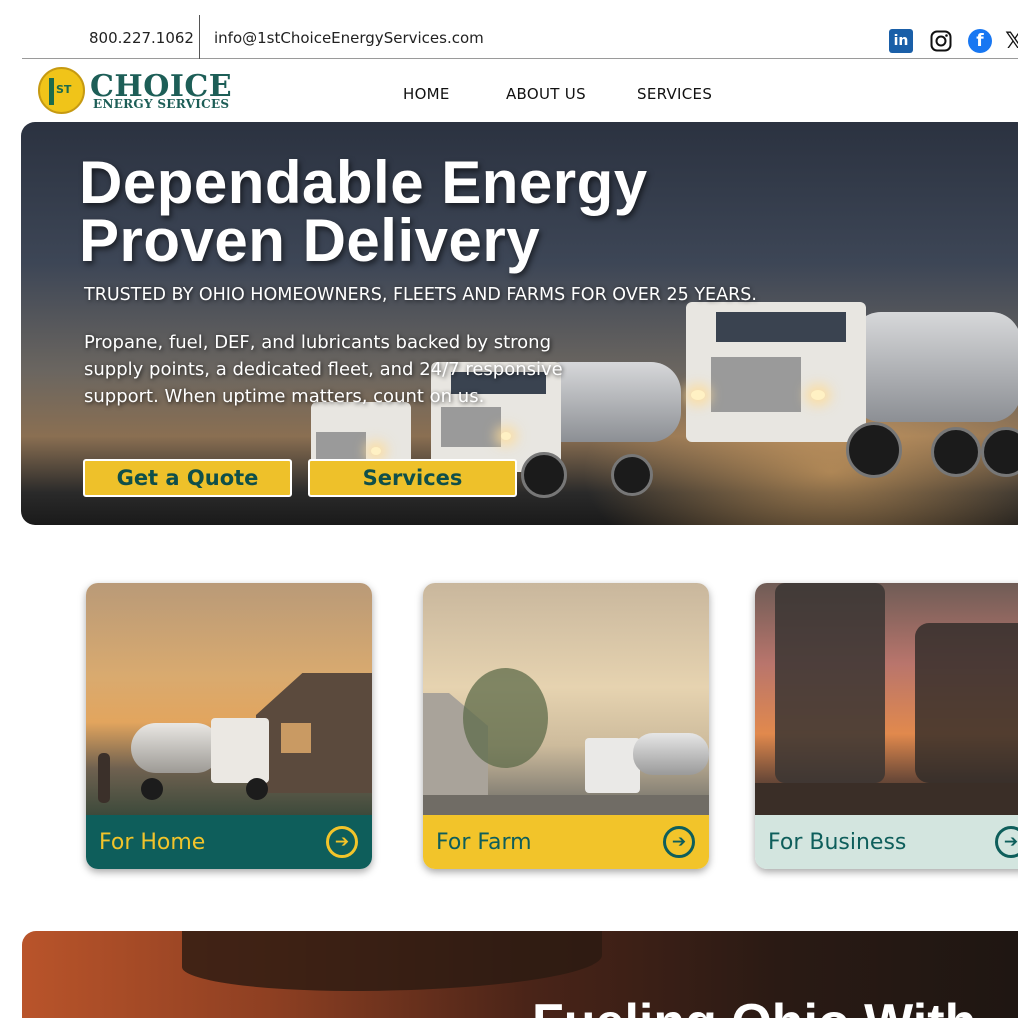  Describe the element at coordinates (141, 38) in the screenshot. I see `phone-link: 800.227.1062` at that location.